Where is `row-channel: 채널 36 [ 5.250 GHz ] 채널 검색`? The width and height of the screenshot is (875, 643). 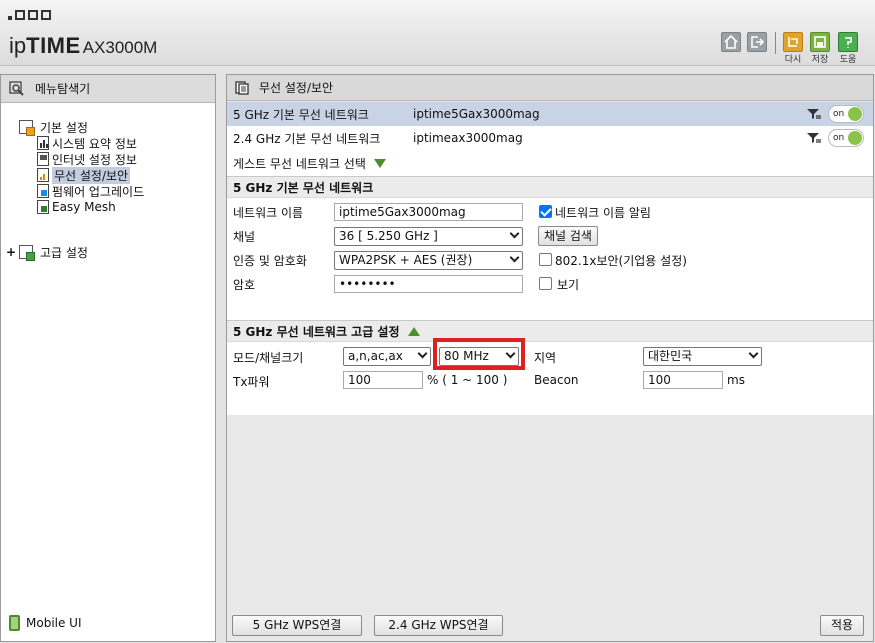 row-channel: 채널 36 [ 5.250 GHz ] 채널 검색 is located at coordinates (550, 236).